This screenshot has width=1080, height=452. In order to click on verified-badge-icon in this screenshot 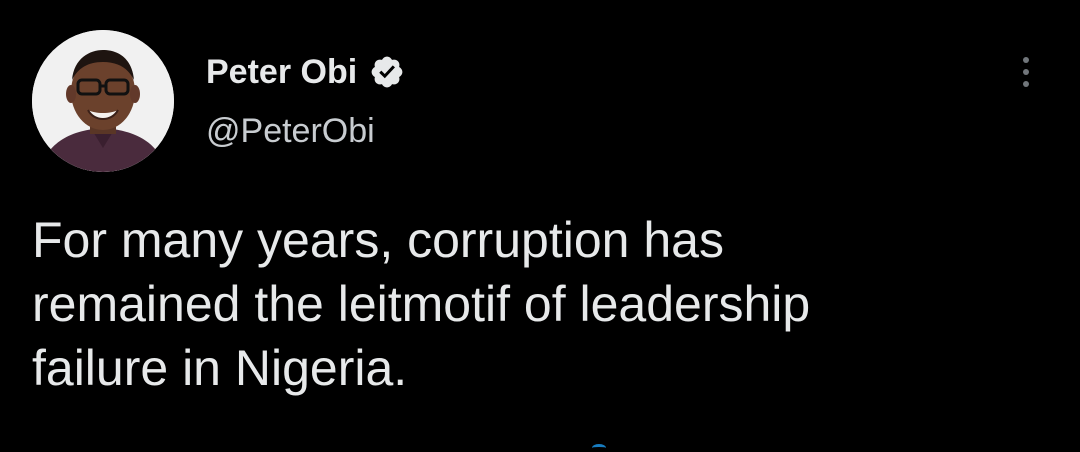, I will do `click(387, 72)`.